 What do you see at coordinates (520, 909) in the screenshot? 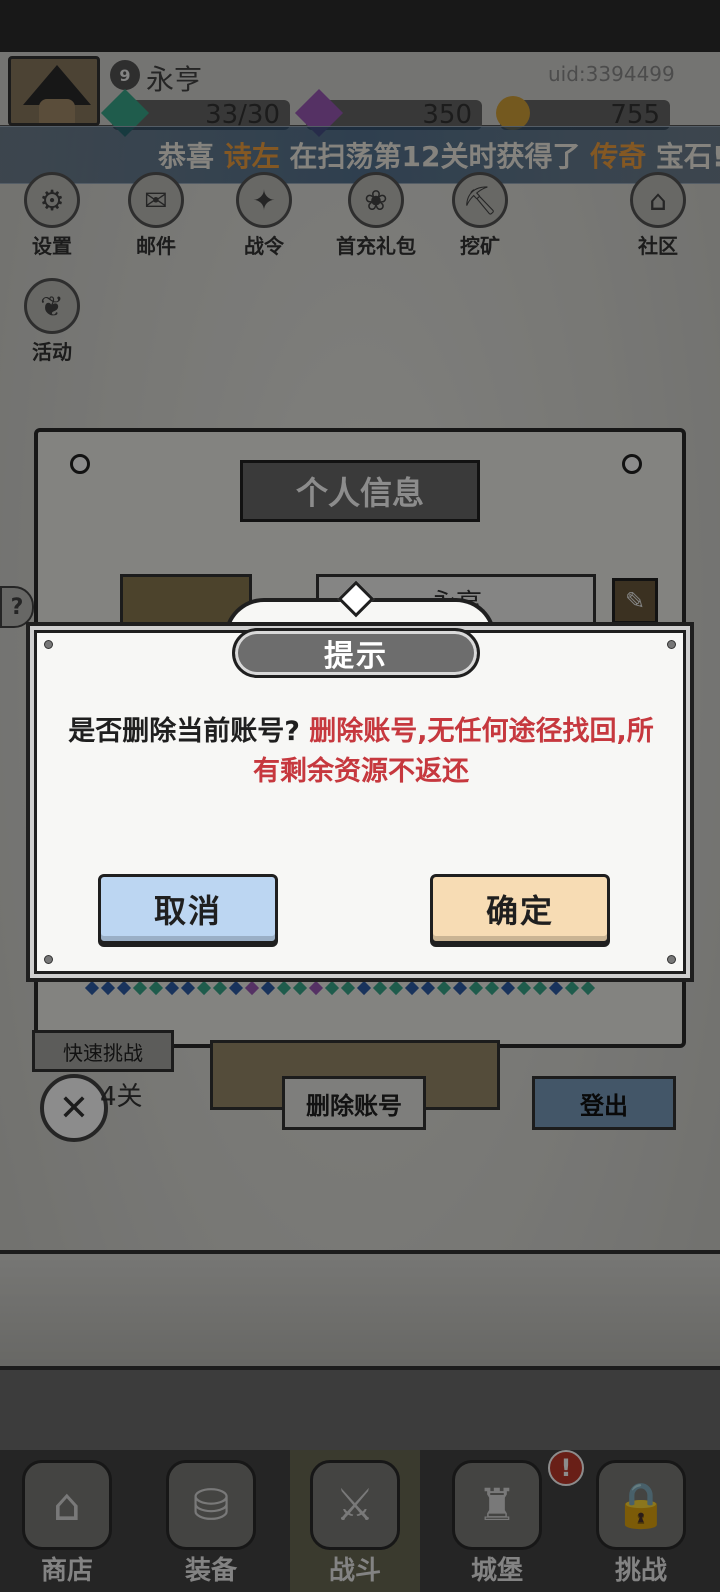
I see `confirm-button: 确定` at bounding box center [520, 909].